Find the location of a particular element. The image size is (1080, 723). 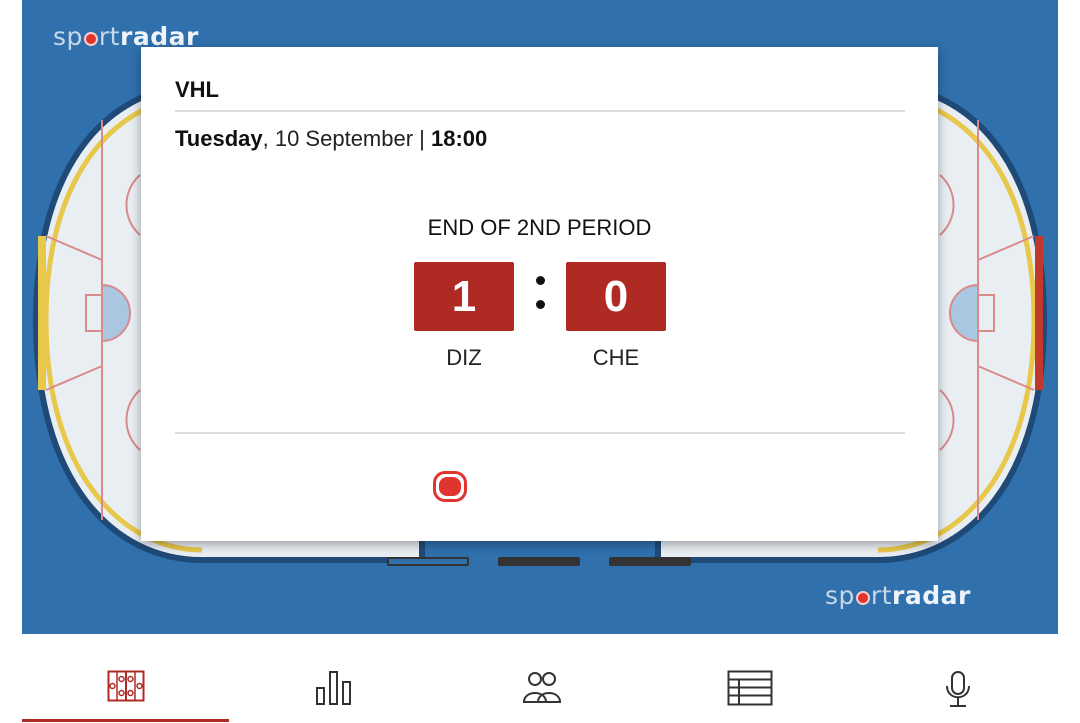

score-separator-icon is located at coordinates (540, 300).